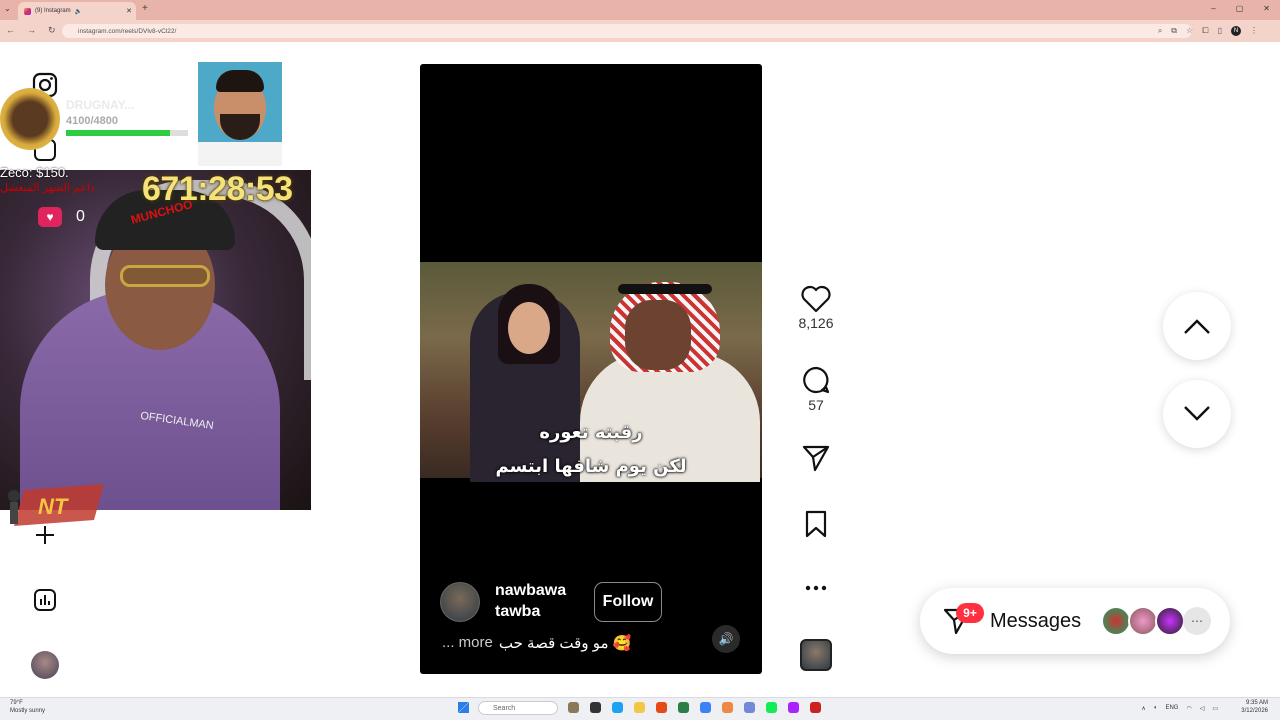 Image resolution: width=1280 pixels, height=720 pixels. I want to click on sidebar-icon: ▯, so click(1220, 31).